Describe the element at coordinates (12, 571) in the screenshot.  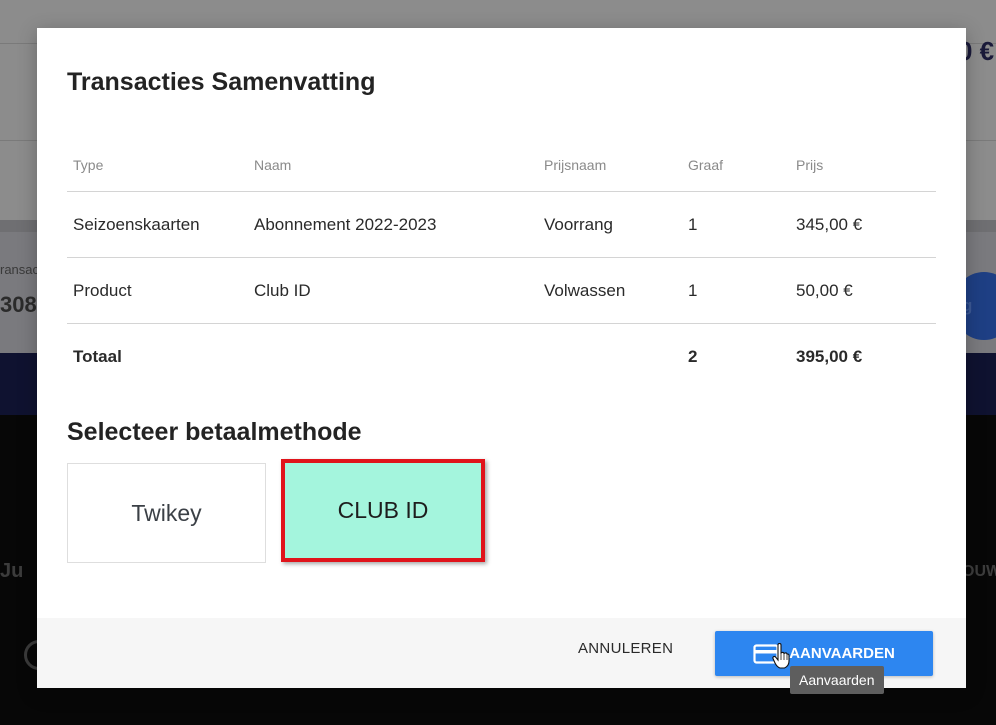
I see `background-logo-left: Ju` at that location.